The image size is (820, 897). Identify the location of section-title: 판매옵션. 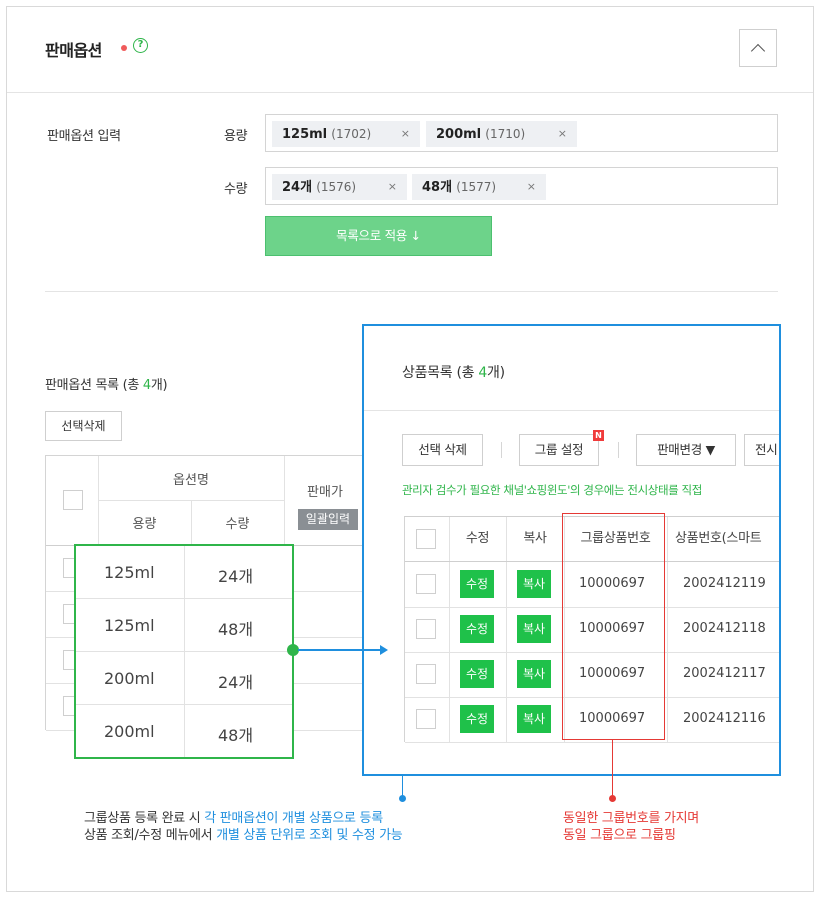
(73, 50).